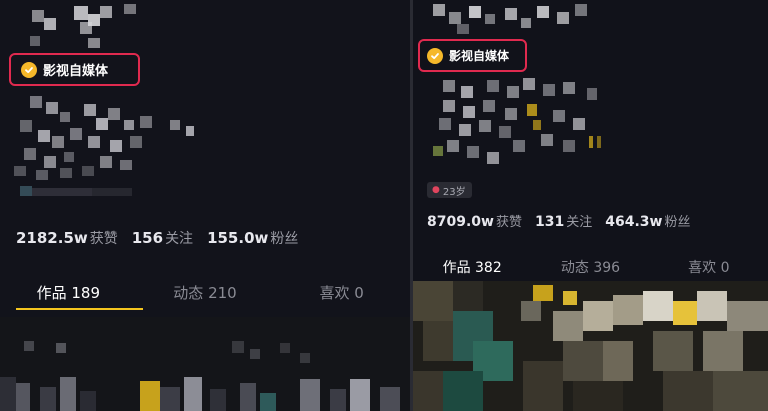  What do you see at coordinates (436, 190) in the screenshot?
I see `person-icon: ●` at bounding box center [436, 190].